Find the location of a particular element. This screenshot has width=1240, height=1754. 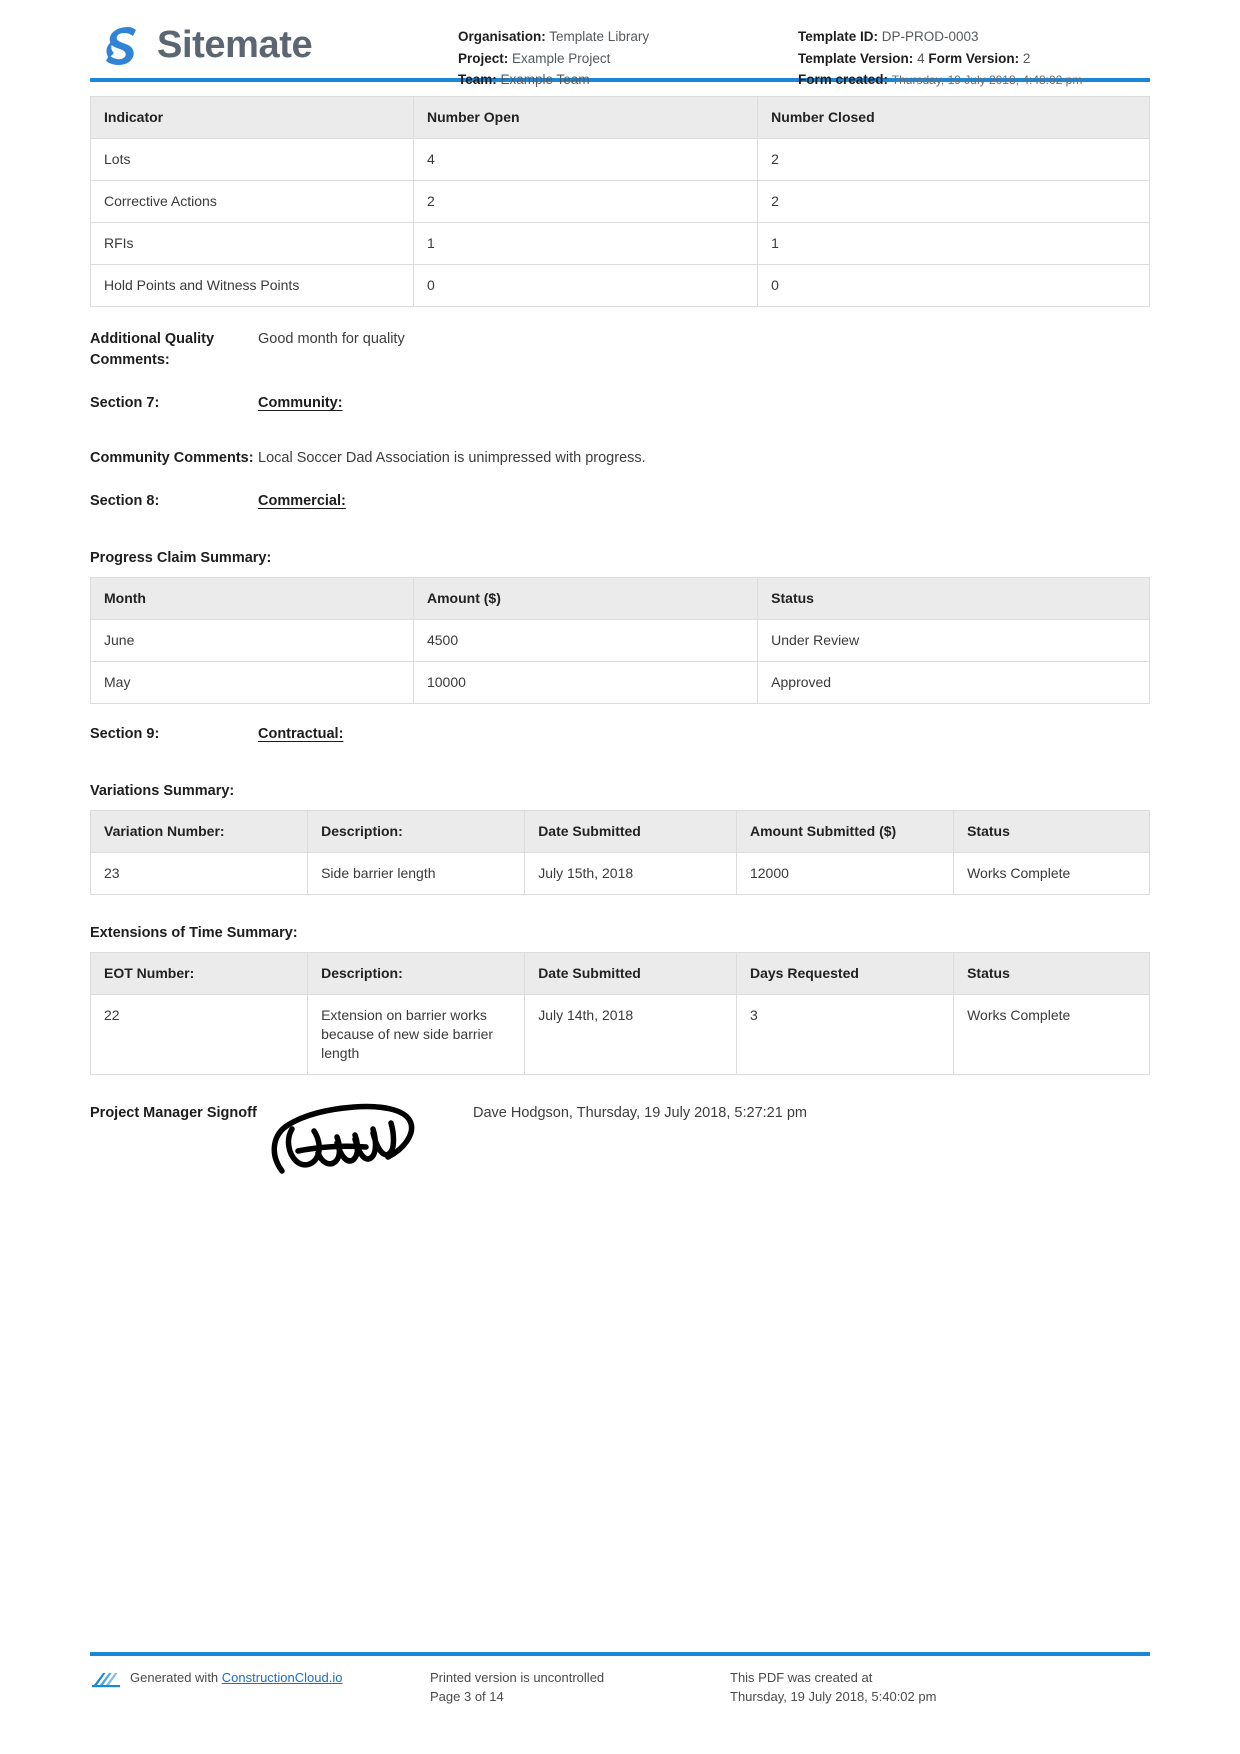

table-row: Hold Points and Witness Points 0 0 is located at coordinates (620, 285).